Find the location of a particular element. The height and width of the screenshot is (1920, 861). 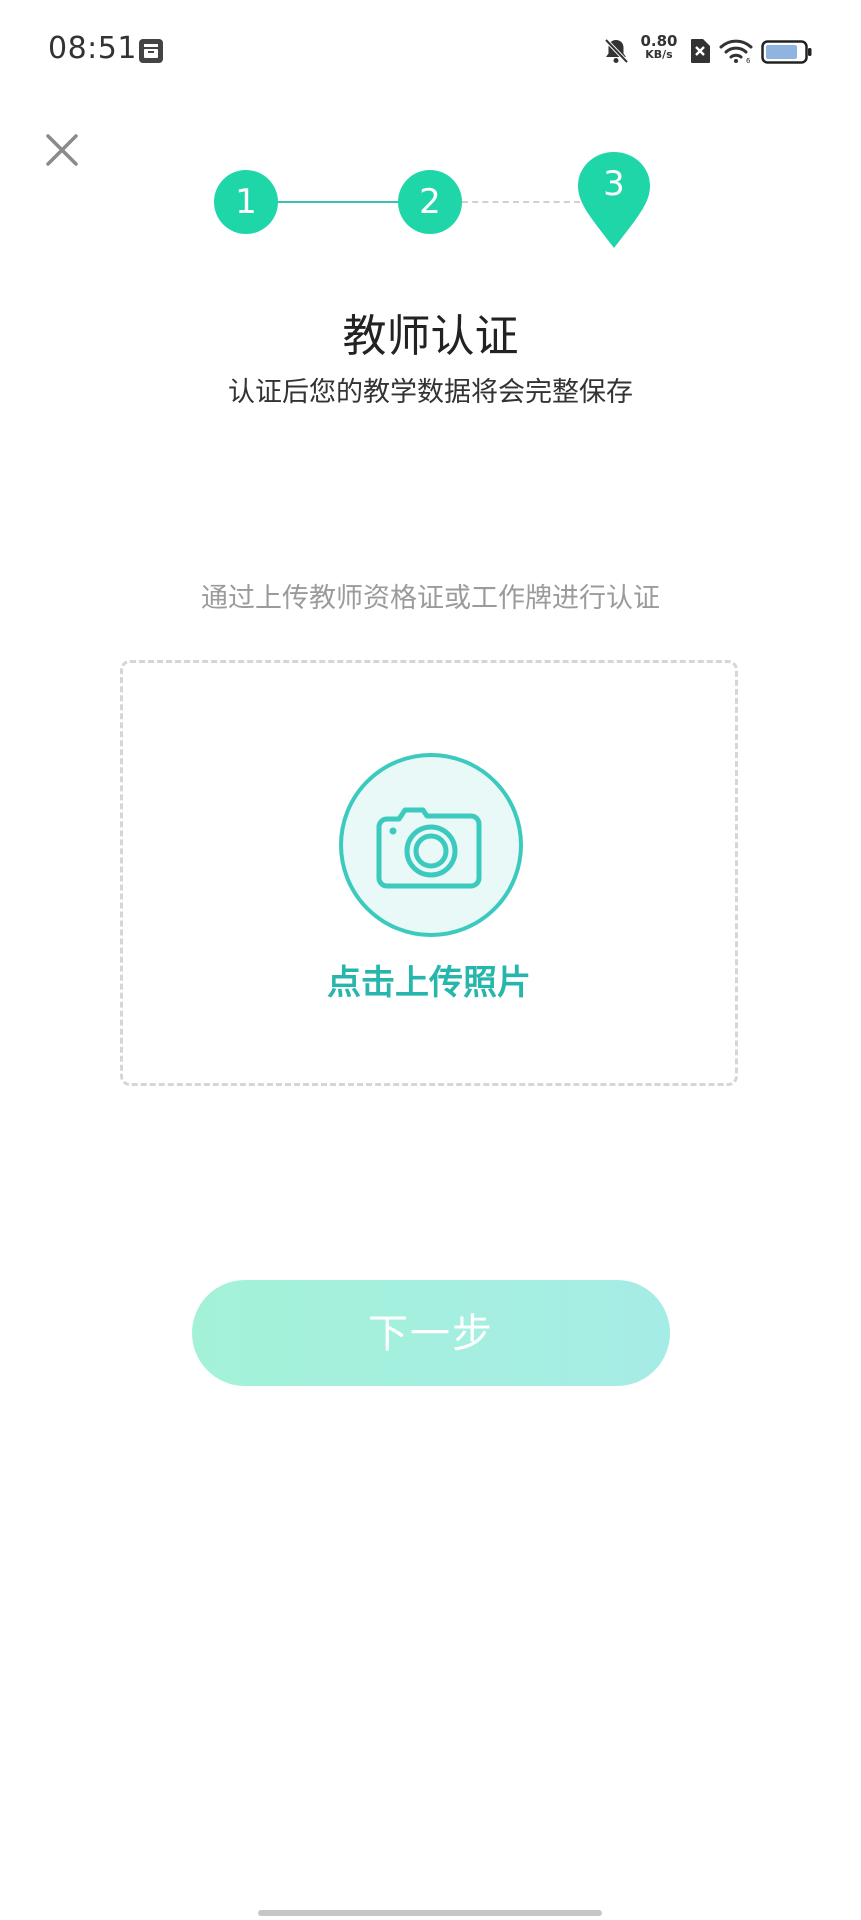

status-time: 08:51 is located at coordinates (92, 48).